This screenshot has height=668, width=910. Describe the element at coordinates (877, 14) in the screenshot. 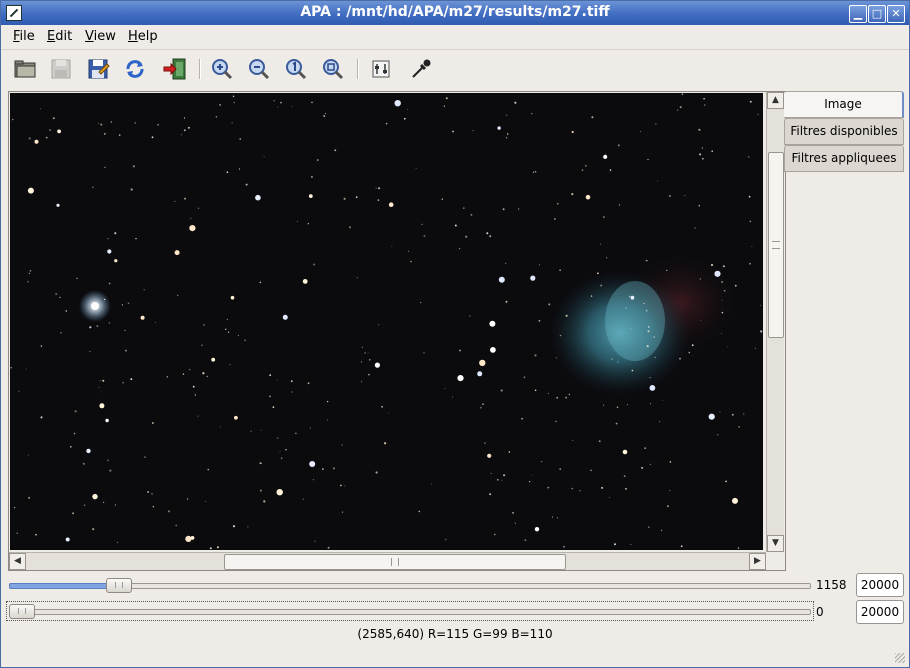

I see `maximize-icon: □` at that location.